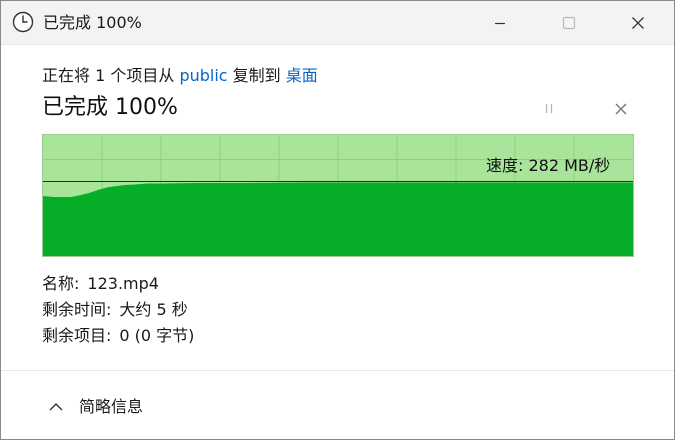 This screenshot has height=440, width=675. I want to click on progress-heading: 已完成 100%, so click(110, 107).